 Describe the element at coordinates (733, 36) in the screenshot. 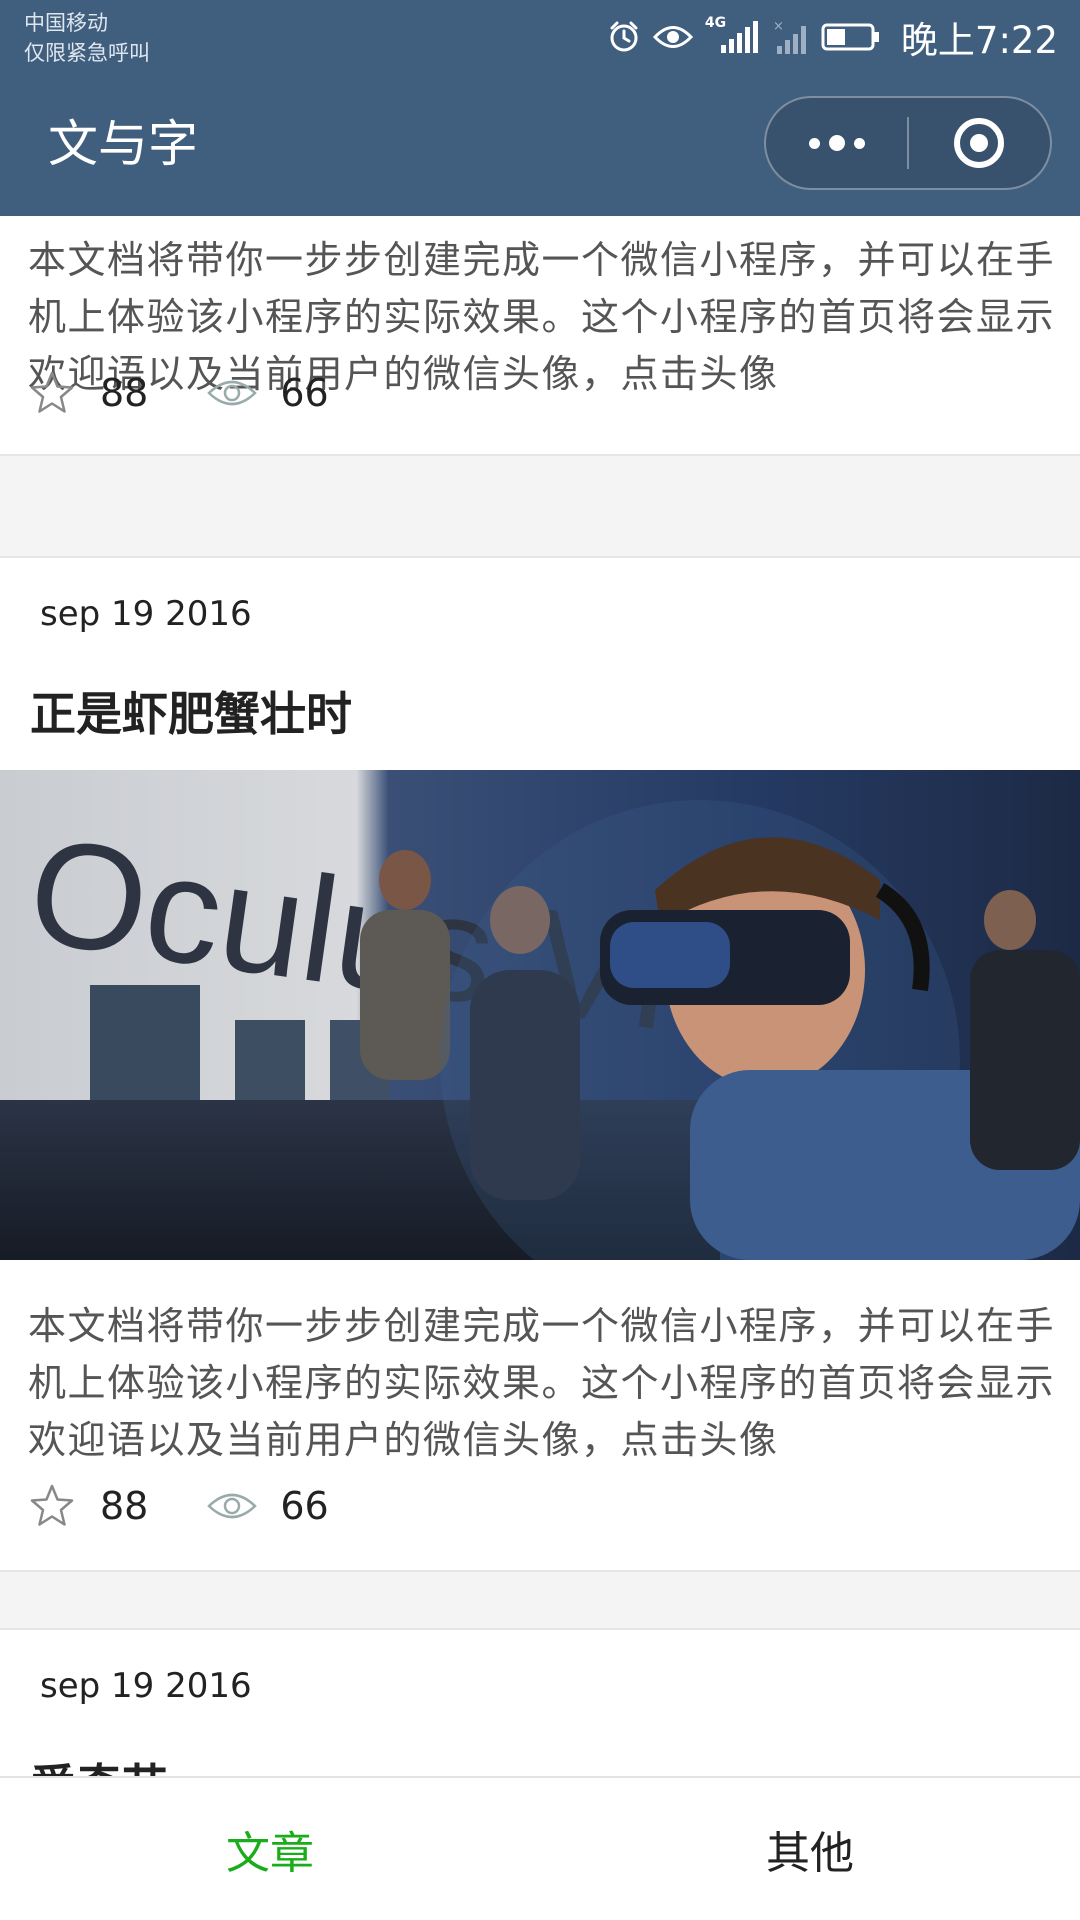

I see `signal-icon: 4G` at that location.